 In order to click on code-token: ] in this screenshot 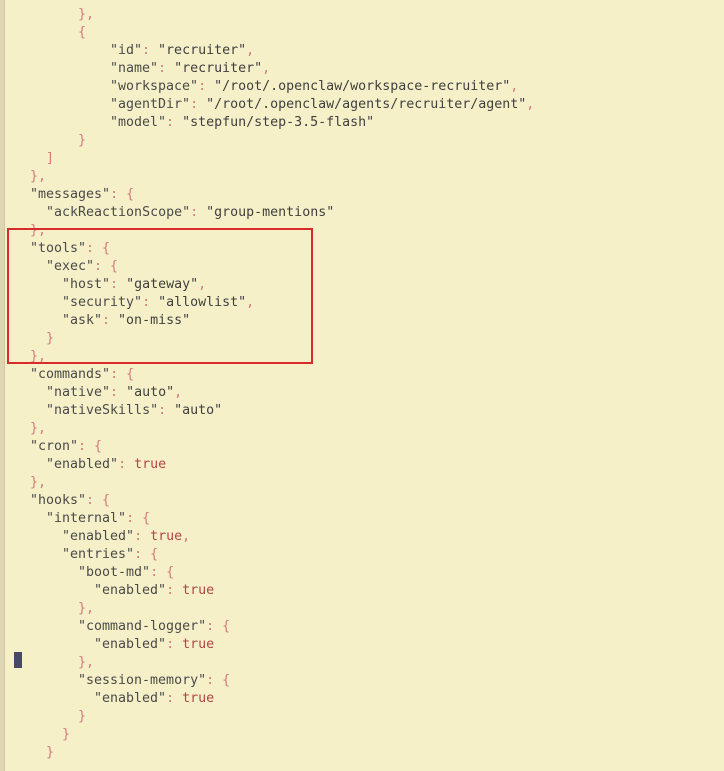, I will do `click(50, 158)`.